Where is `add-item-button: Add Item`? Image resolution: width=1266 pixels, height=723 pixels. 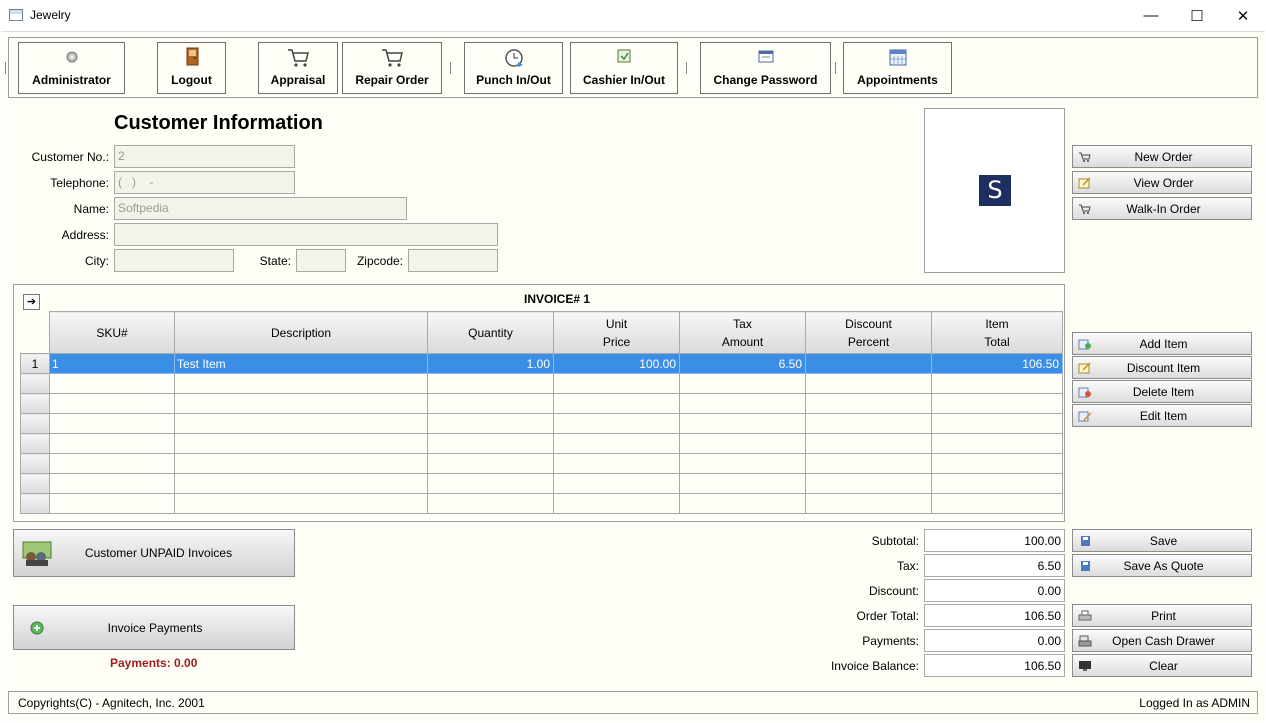
add-item-button: Add Item is located at coordinates (1162, 343).